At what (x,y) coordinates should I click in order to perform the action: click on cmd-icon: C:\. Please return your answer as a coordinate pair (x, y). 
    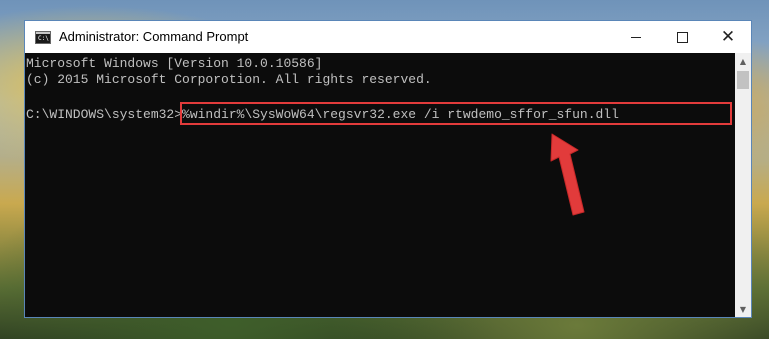
    Looking at the image, I should click on (43, 37).